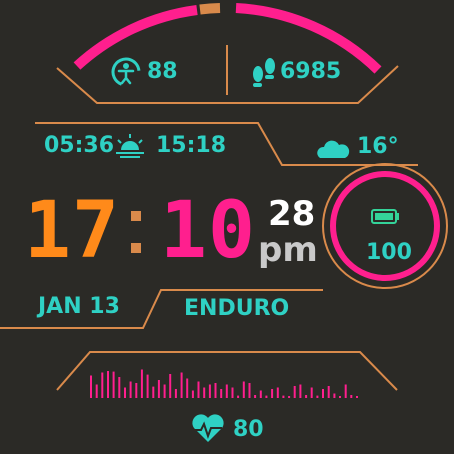 The width and height of the screenshot is (454, 454). I want to click on date: JAN 13, so click(79, 306).